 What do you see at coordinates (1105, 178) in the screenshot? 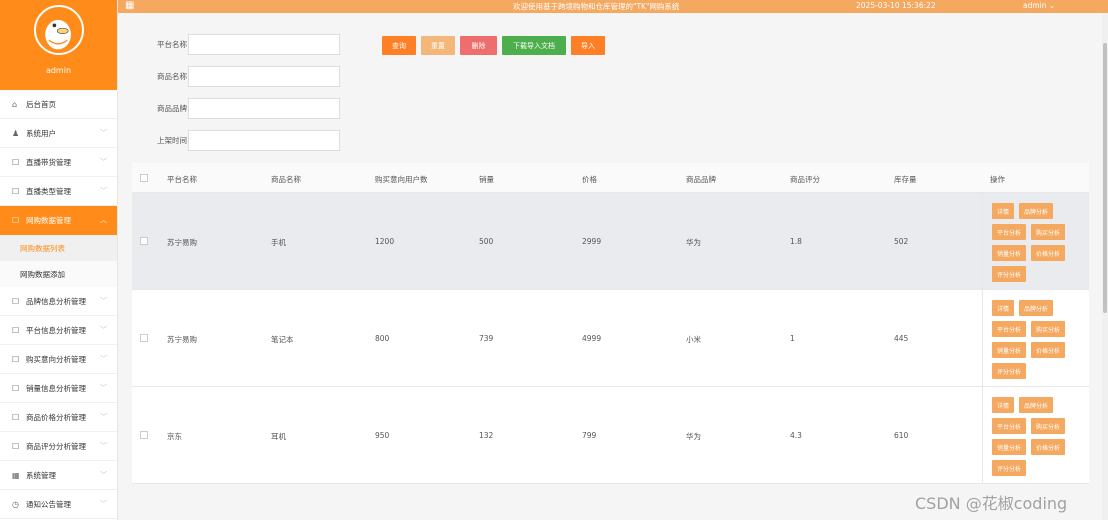
I see `scrollbar-thumb` at bounding box center [1105, 178].